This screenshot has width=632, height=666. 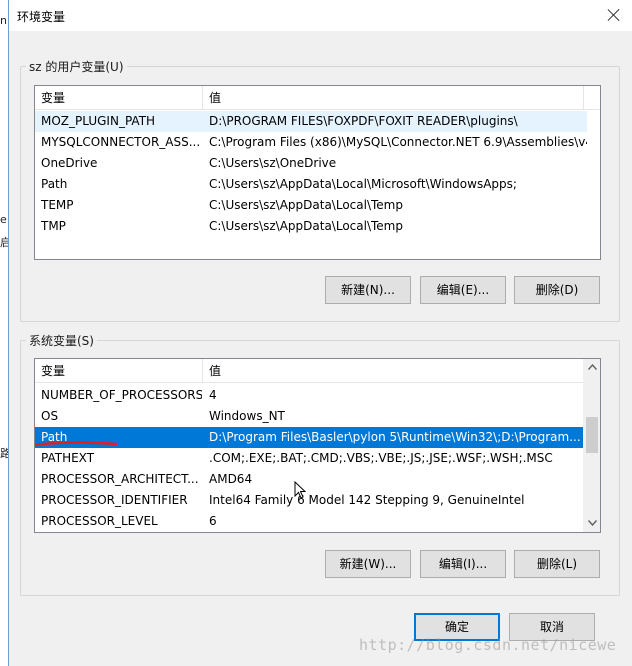 I want to click on variable-name: PROCESSOR_LEVEL, so click(x=99, y=521).